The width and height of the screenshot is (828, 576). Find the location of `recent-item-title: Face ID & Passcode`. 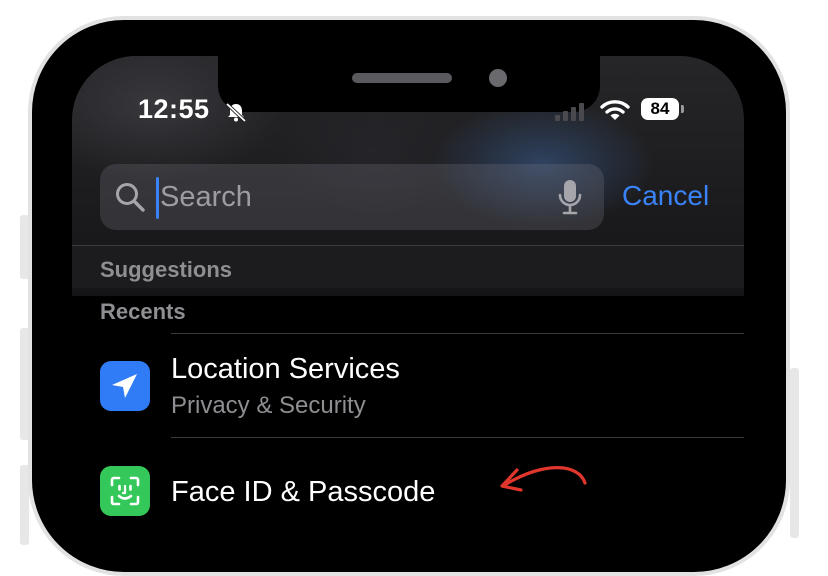

recent-item-title: Face ID & Passcode is located at coordinates (303, 492).